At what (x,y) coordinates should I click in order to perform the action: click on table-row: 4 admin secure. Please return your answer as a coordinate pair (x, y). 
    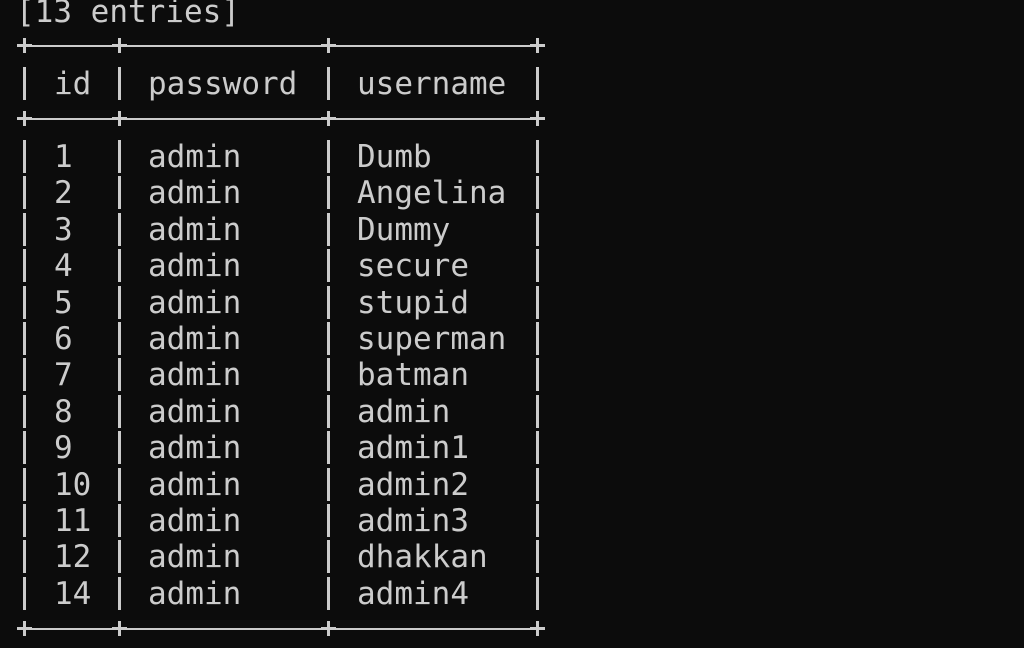
    Looking at the image, I should click on (269, 266).